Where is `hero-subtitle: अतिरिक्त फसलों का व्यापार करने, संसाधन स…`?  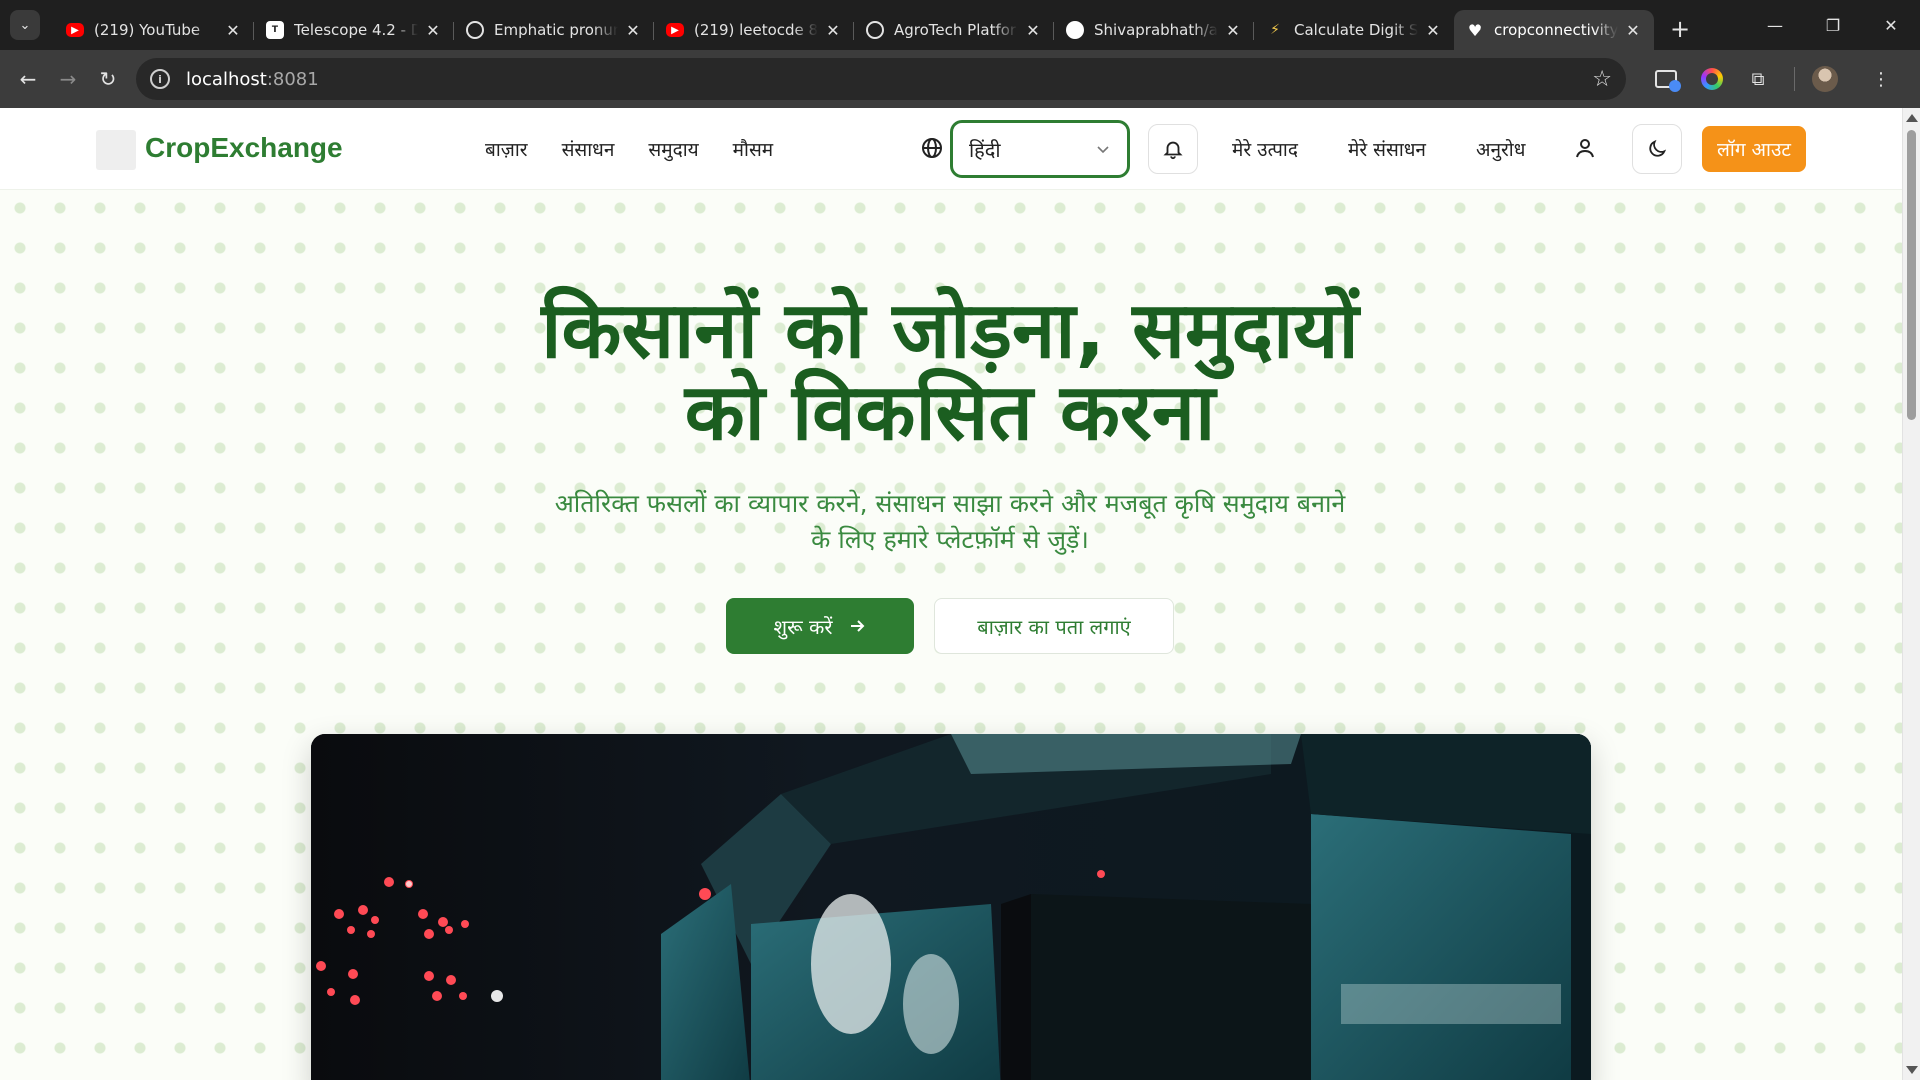
hero-subtitle: अतिरिक्त फसलों का व्यापार करने, संसाधन स… is located at coordinates (950, 522).